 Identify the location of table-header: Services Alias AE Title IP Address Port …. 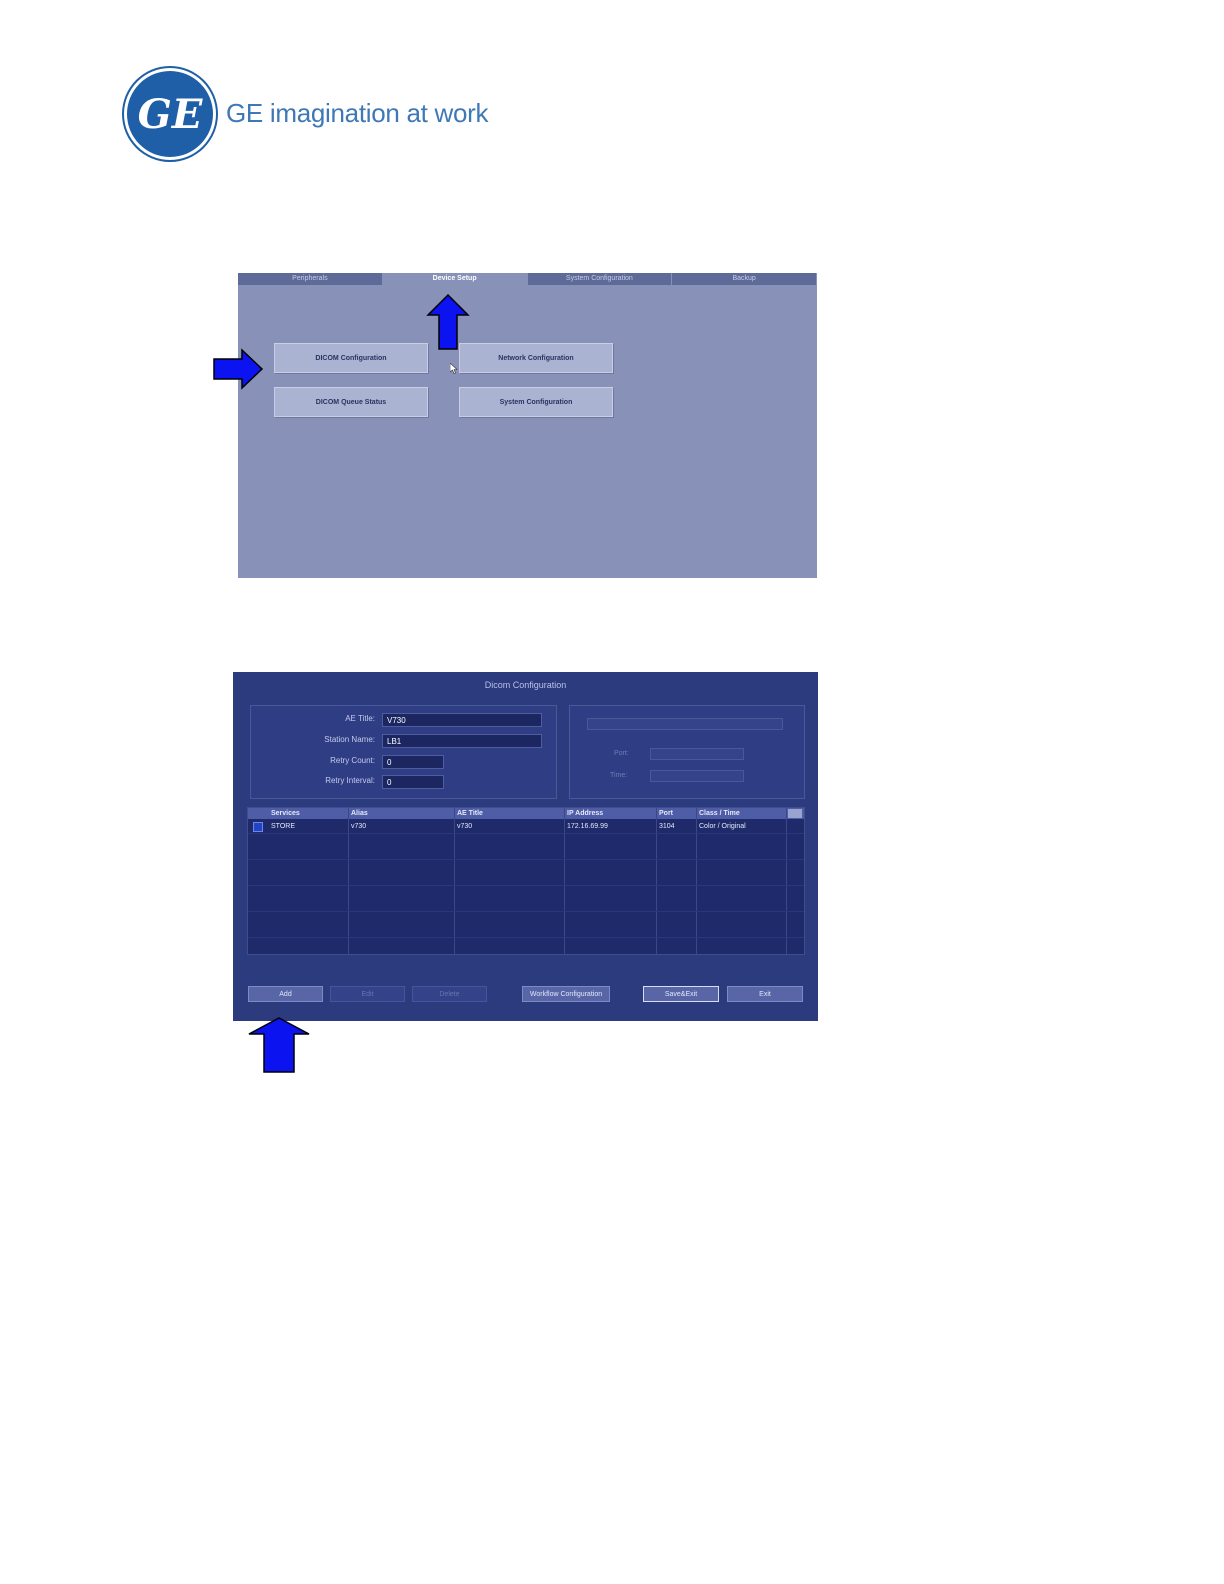
(526, 813).